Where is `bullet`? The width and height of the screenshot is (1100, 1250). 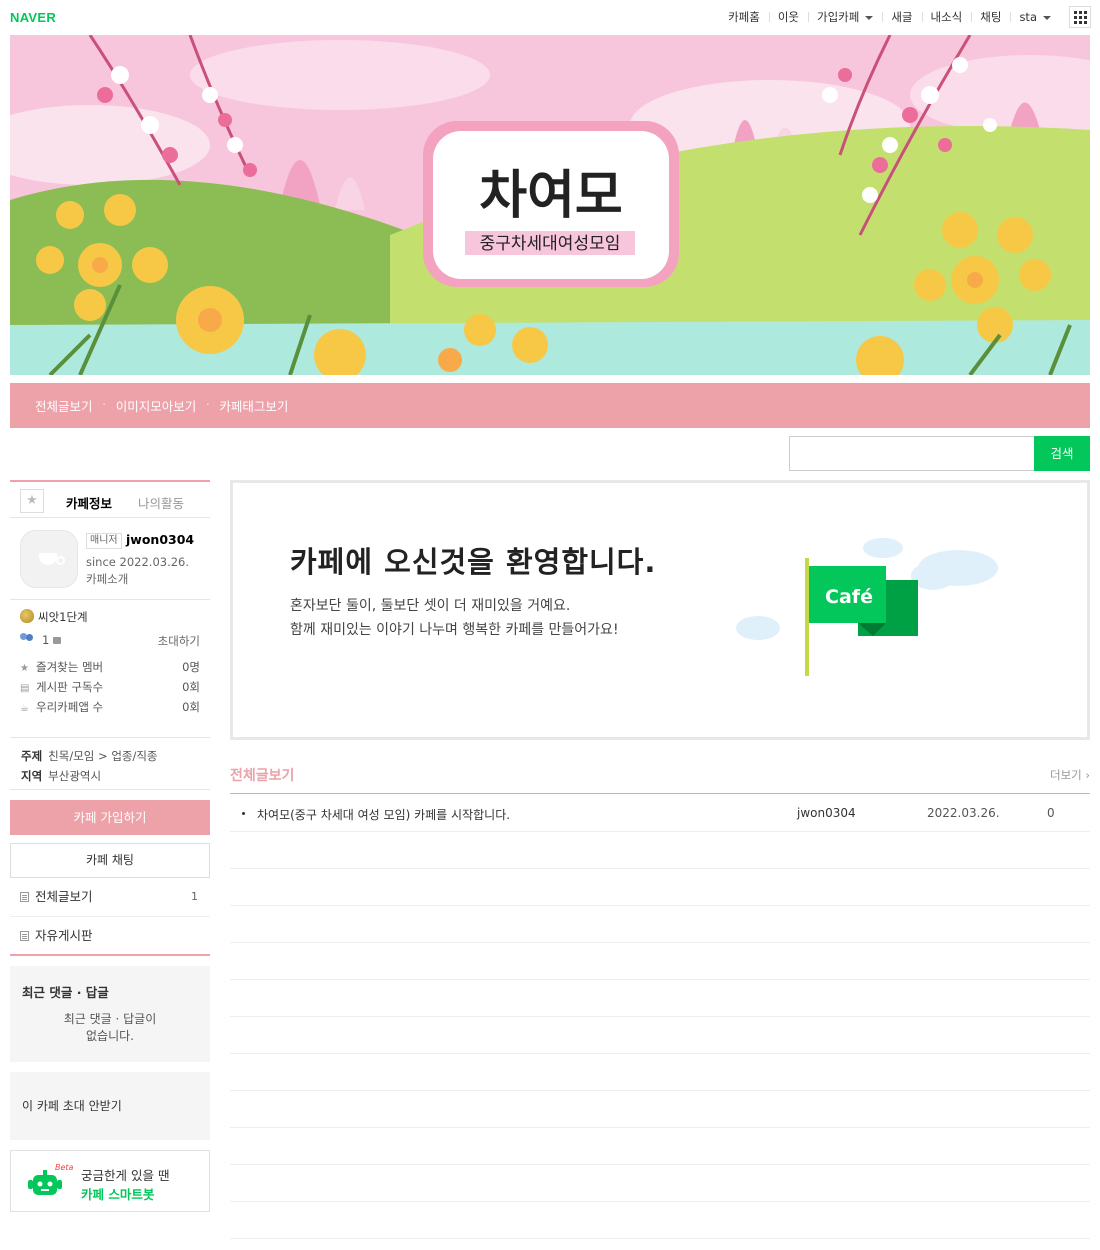
bullet is located at coordinates (243, 813).